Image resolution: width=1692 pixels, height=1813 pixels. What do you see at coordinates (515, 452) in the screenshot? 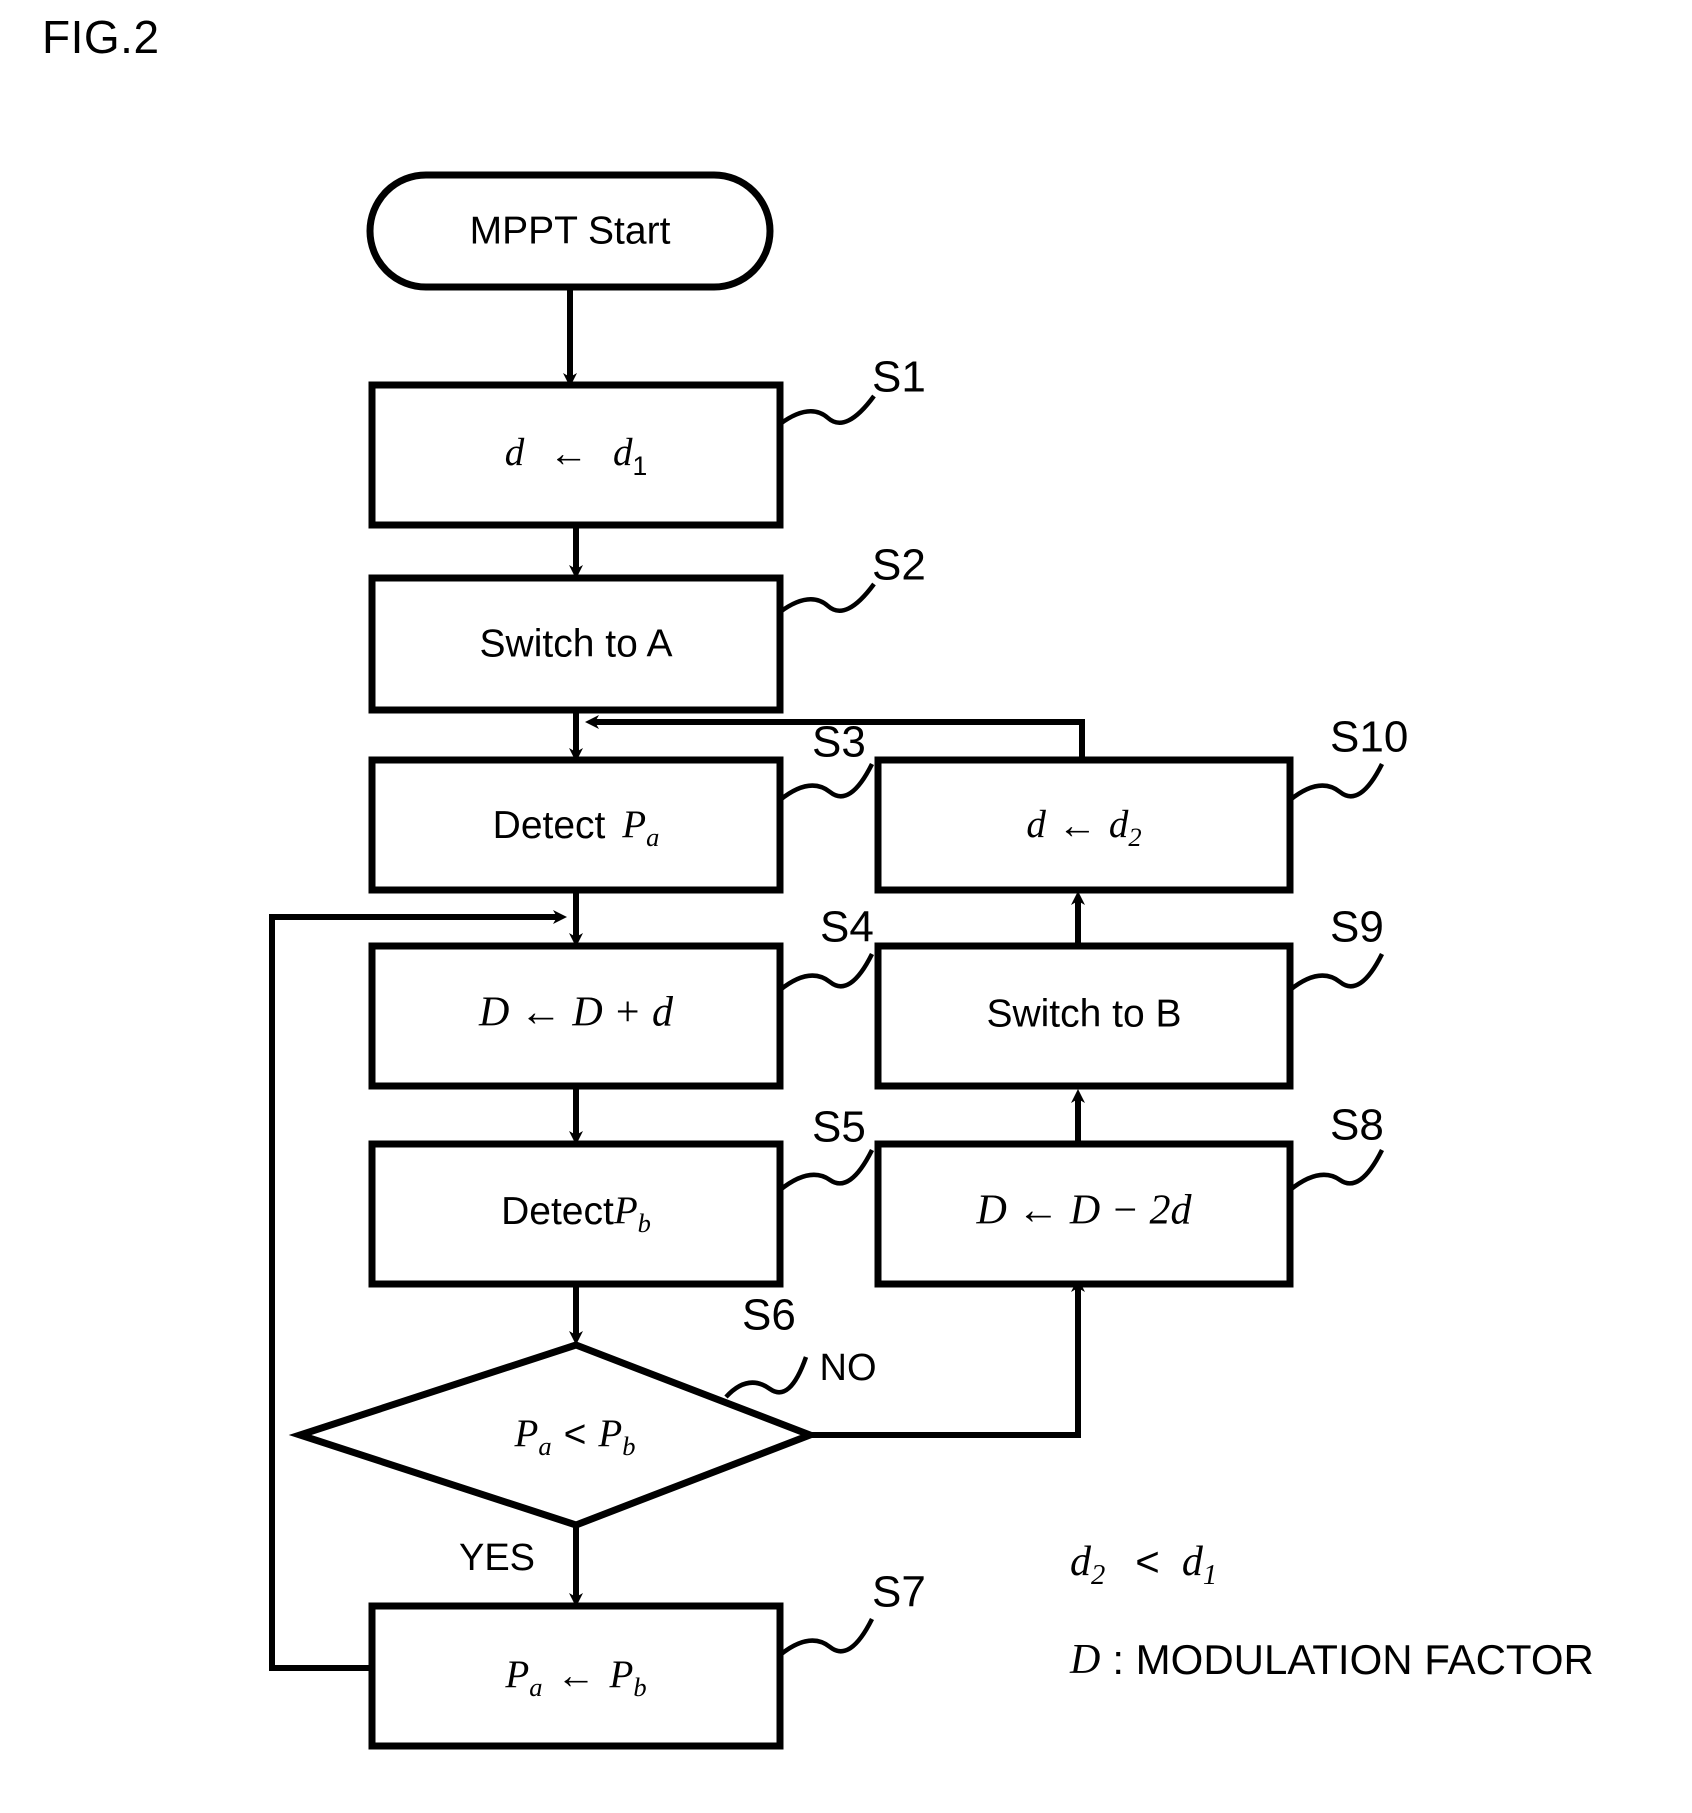
I see `s1-text-main: d` at bounding box center [515, 452].